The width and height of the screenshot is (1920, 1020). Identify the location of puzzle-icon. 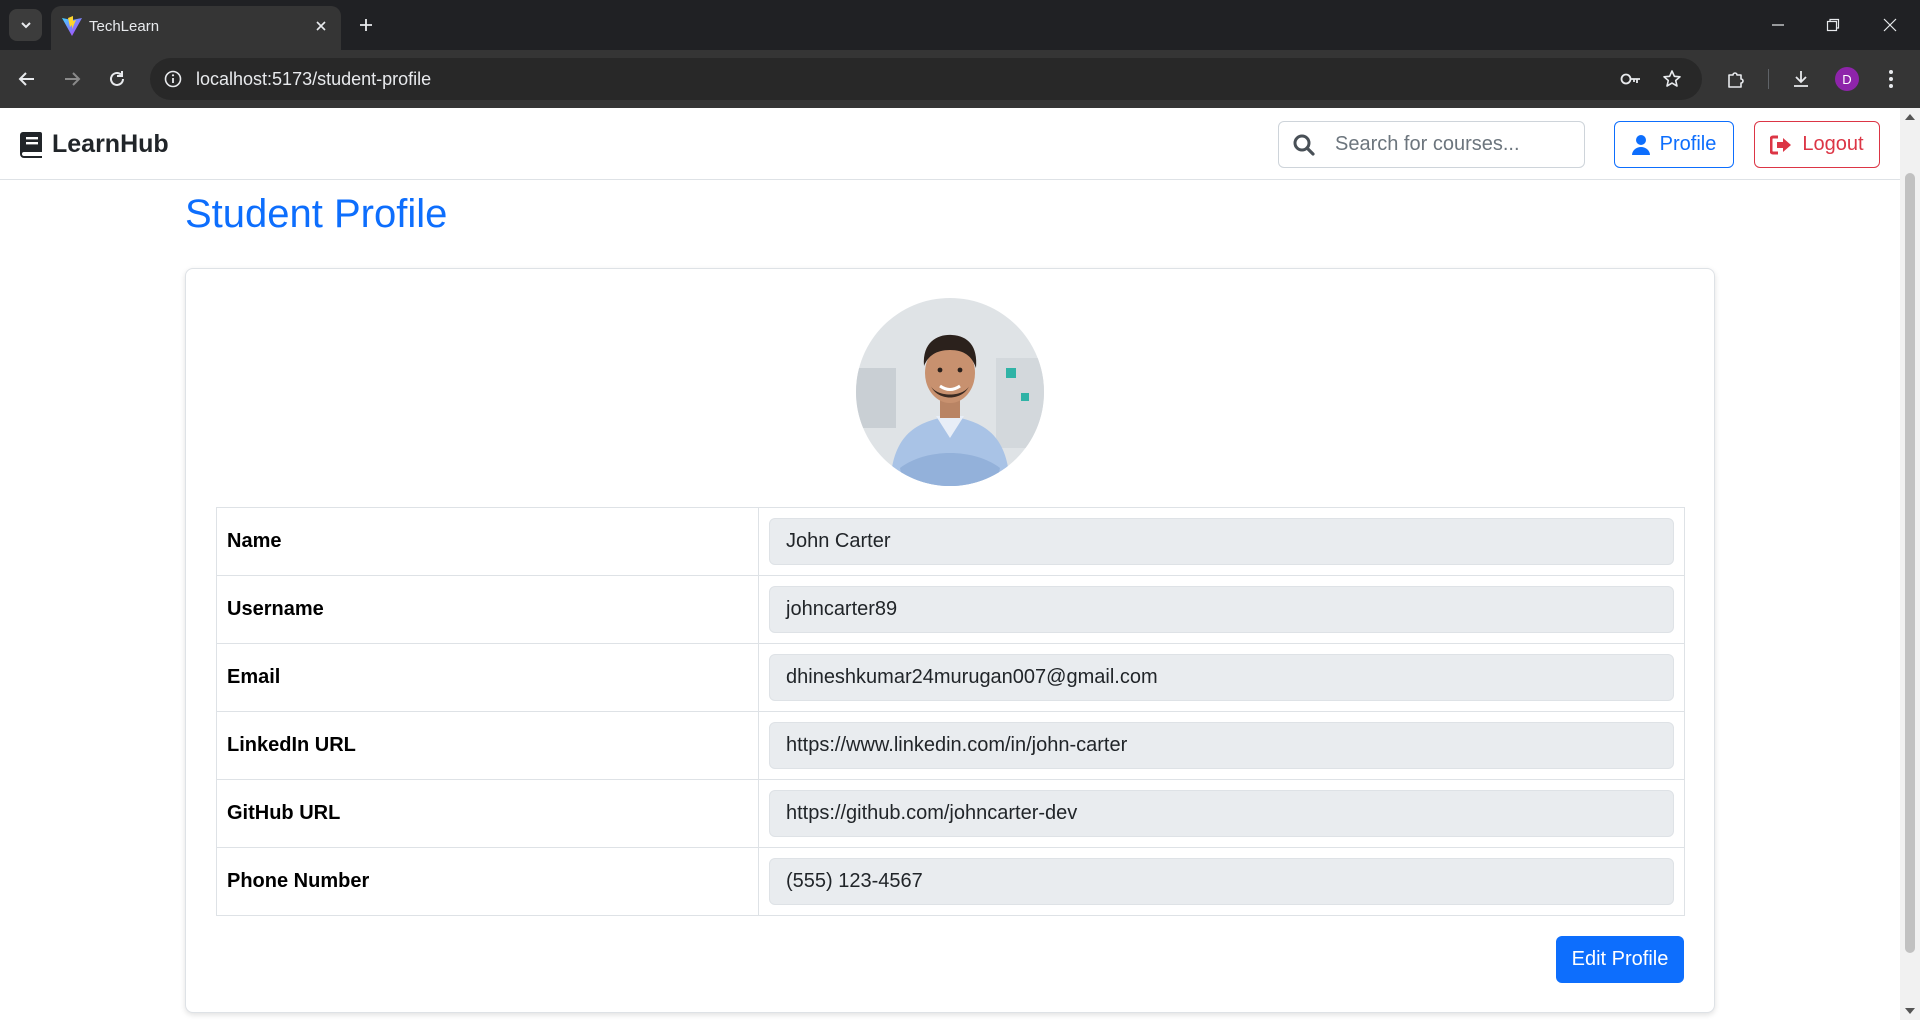
(1736, 80).